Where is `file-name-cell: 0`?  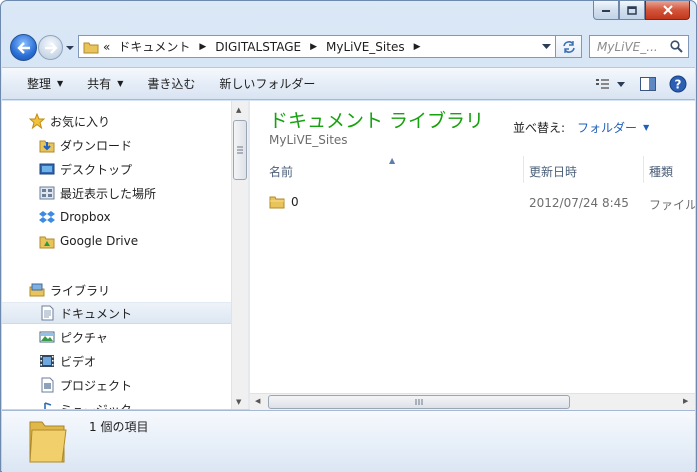
file-name-cell: 0 is located at coordinates (284, 201).